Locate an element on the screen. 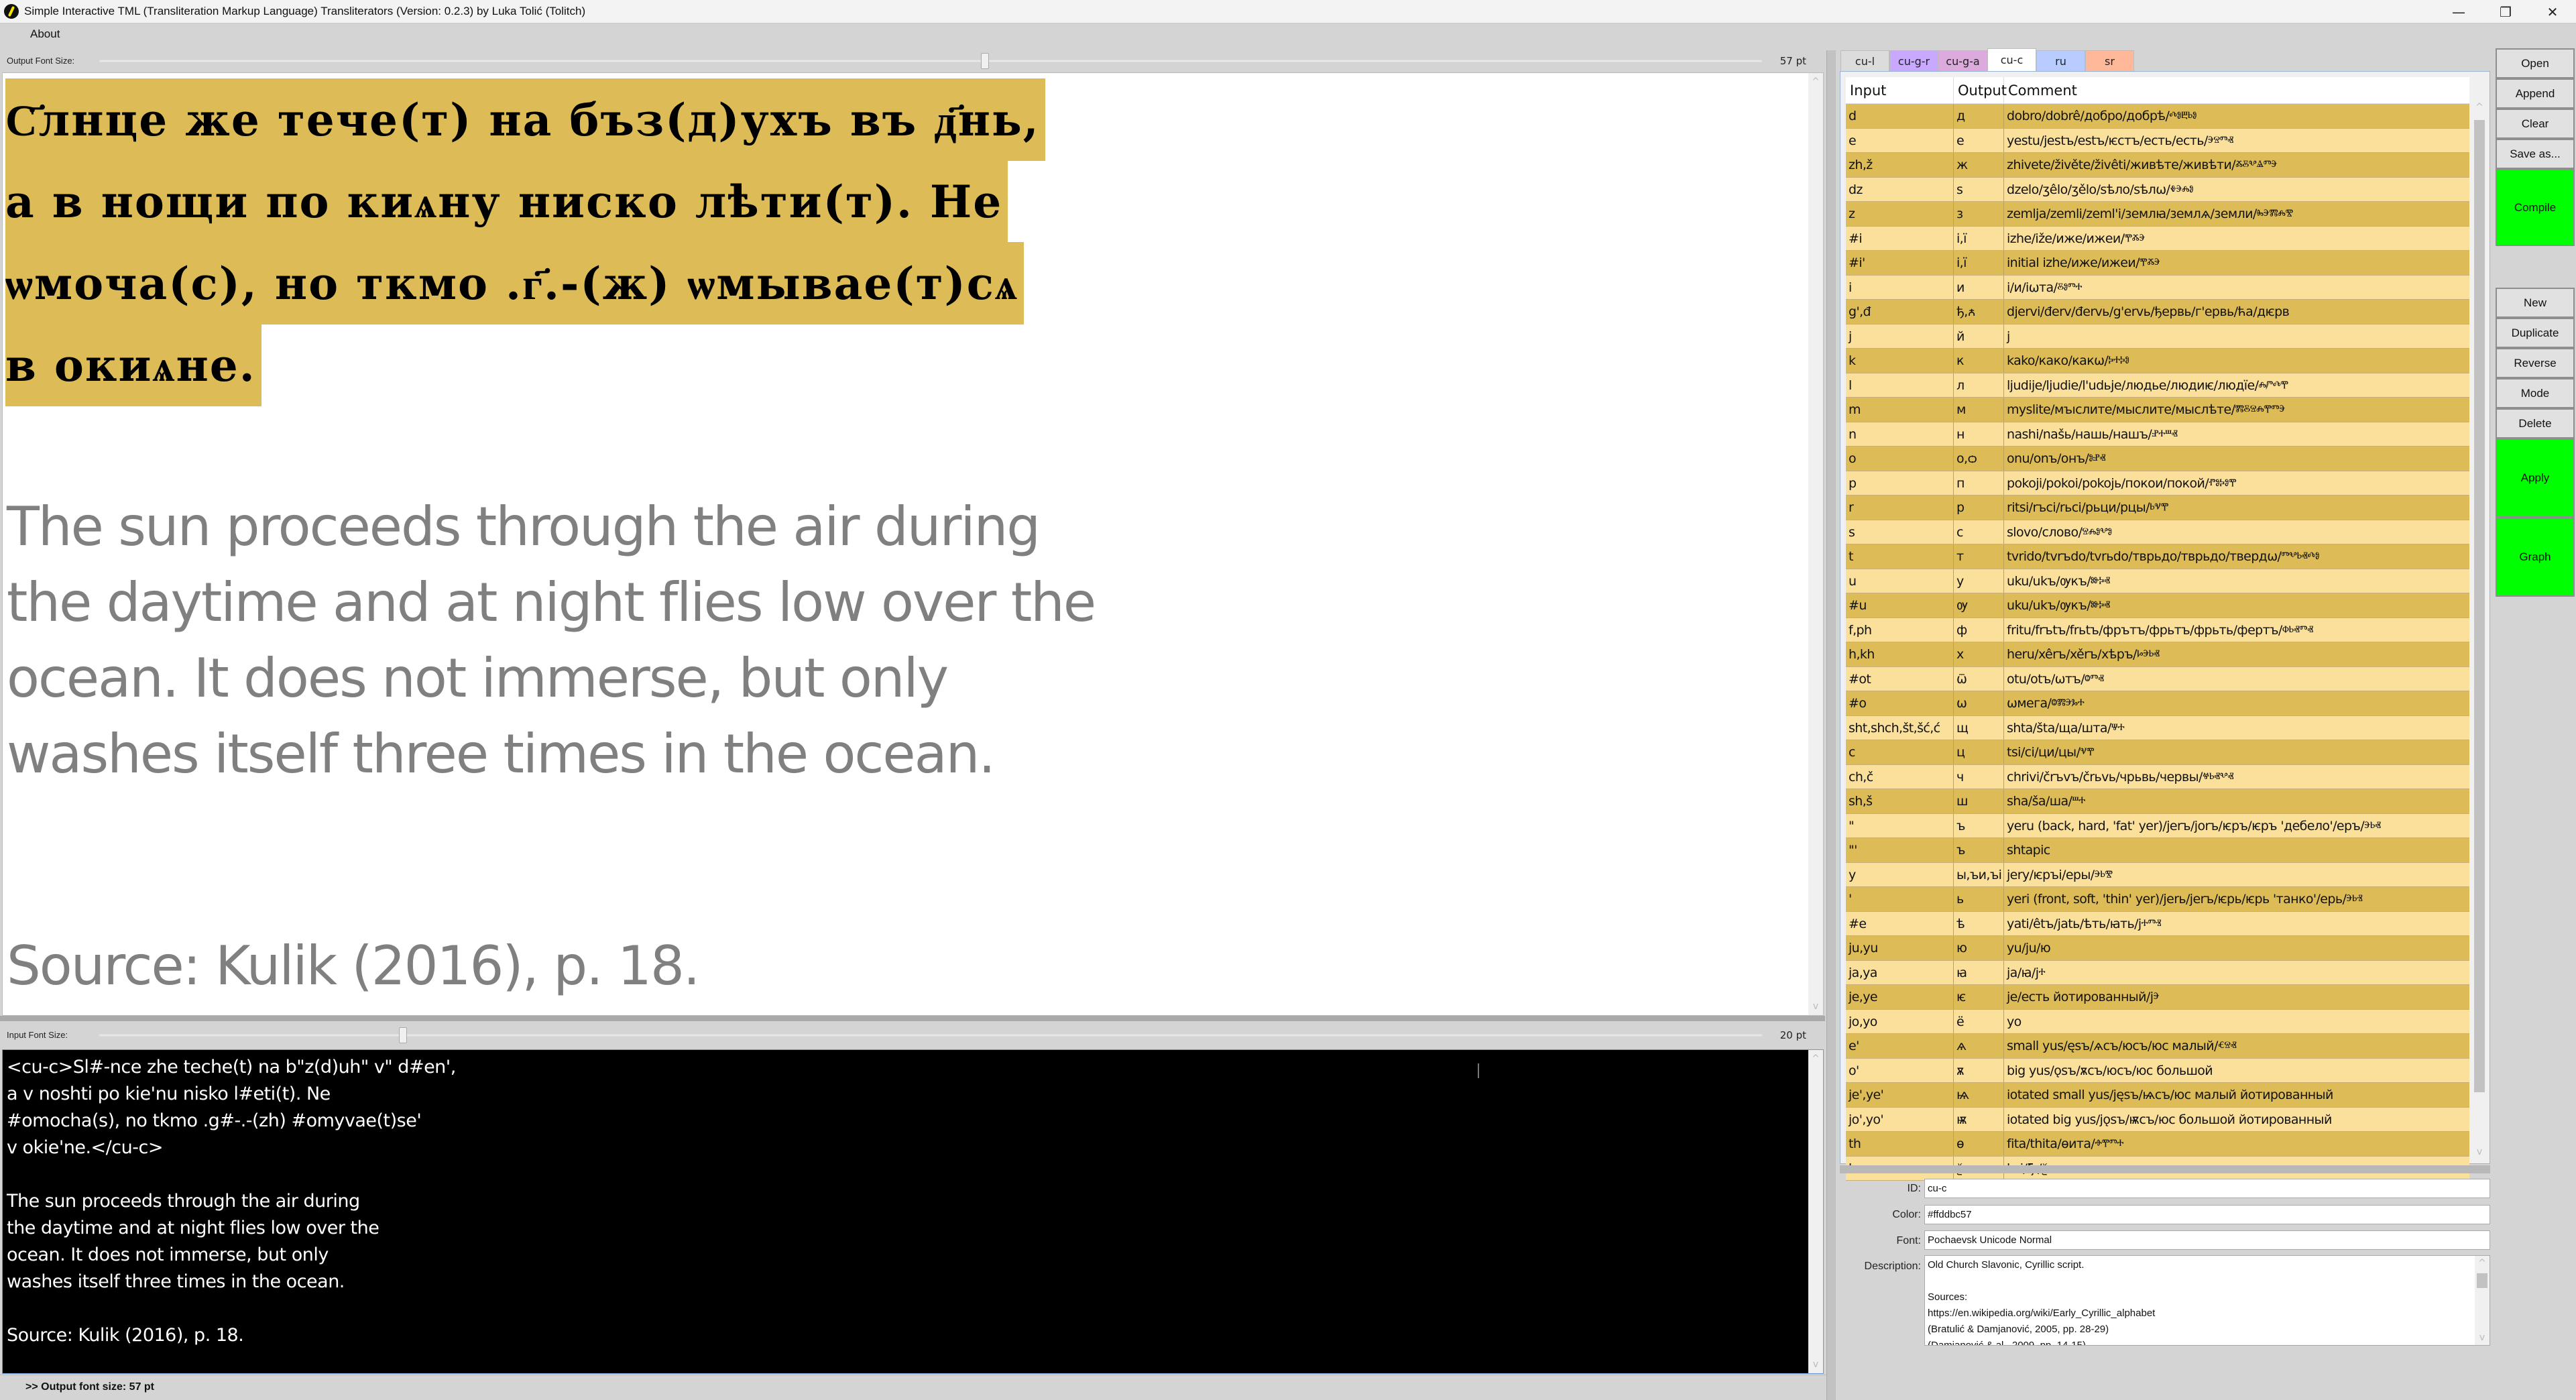  cell-comment: yu/ju/ю is located at coordinates (2236, 948).